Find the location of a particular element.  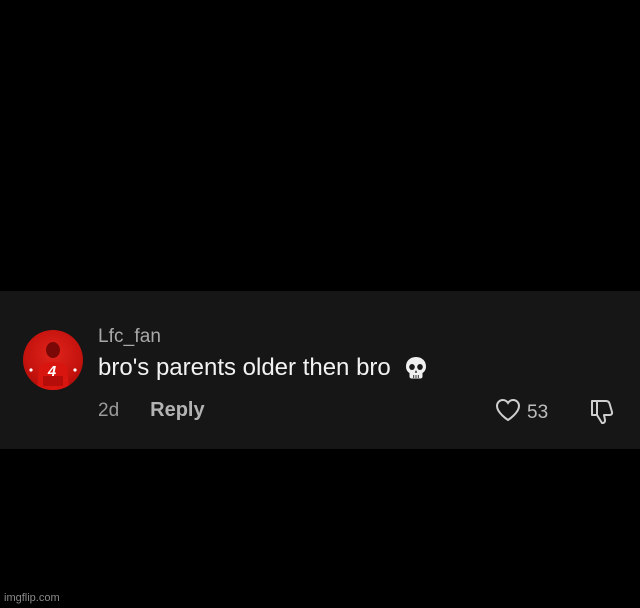

comment-text: bro's parents older then bro is located at coordinates (244, 367).